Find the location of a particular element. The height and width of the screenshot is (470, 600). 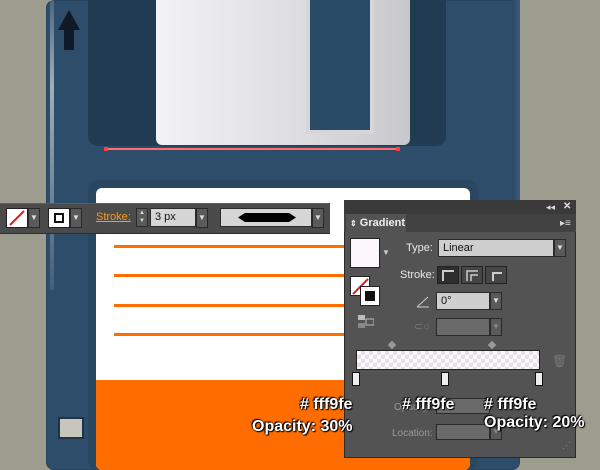

arrow-up-icon-shaft is located at coordinates (69, 40).